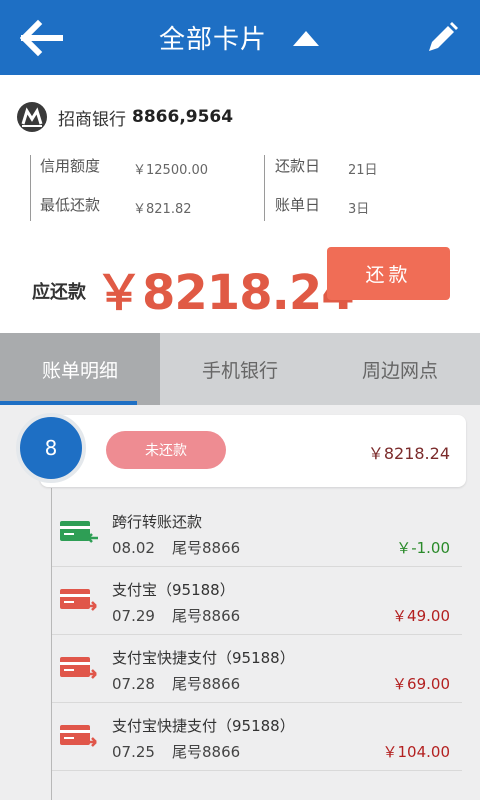  I want to click on transaction-amount: ￥69.00, so click(421, 684).